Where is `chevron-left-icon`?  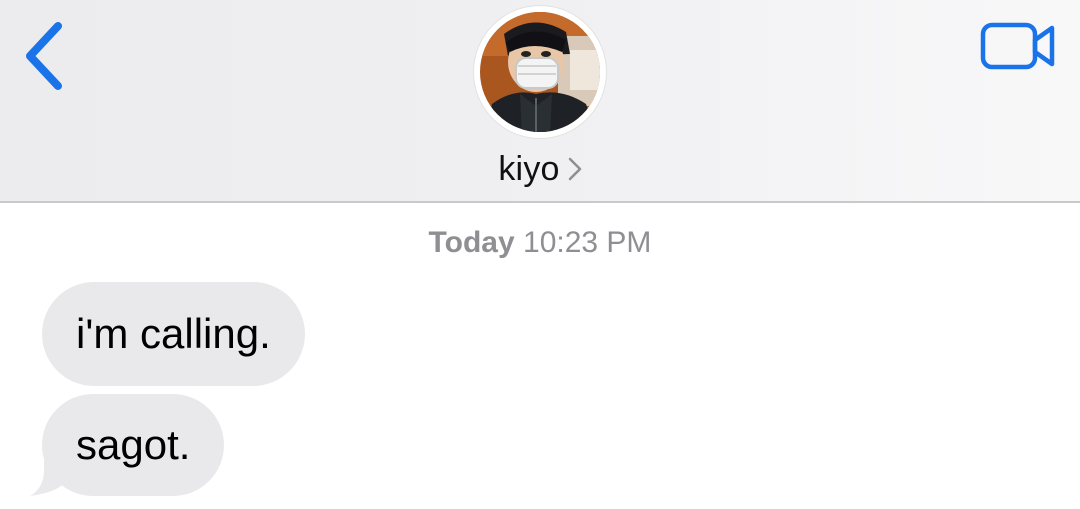 chevron-left-icon is located at coordinates (44, 56).